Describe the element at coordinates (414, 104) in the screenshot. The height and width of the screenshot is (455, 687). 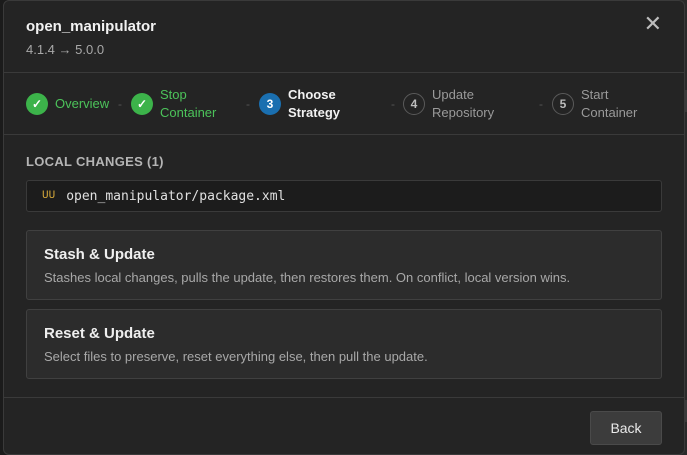
I see `step-number: 4` at that location.